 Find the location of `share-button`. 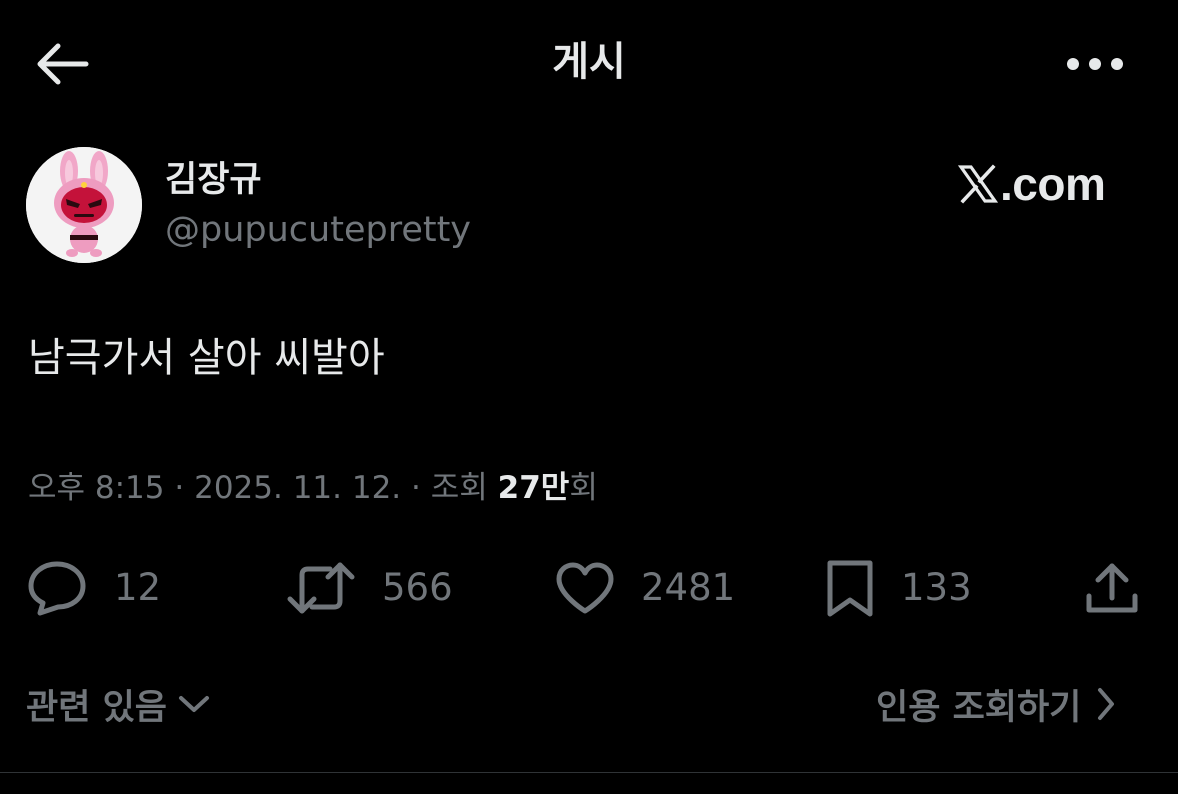

share-button is located at coordinates (1112, 588).